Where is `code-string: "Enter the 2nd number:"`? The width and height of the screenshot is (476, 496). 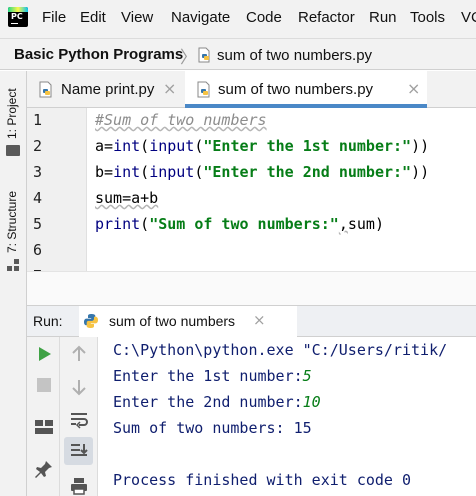 code-string: "Enter the 2nd number:" is located at coordinates (307, 172).